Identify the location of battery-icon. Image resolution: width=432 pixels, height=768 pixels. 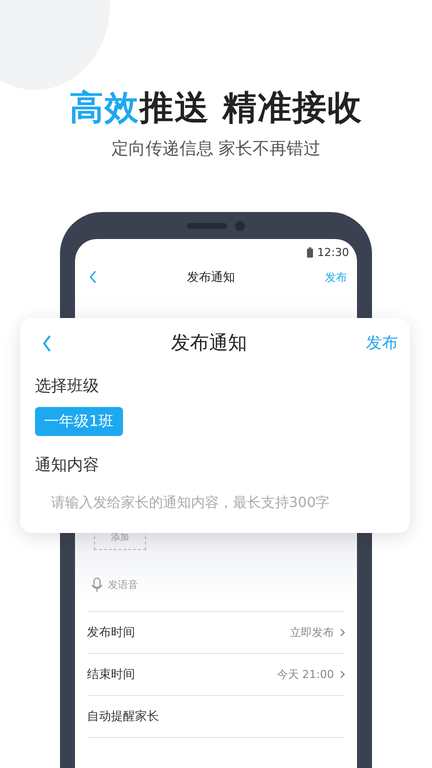
(310, 252).